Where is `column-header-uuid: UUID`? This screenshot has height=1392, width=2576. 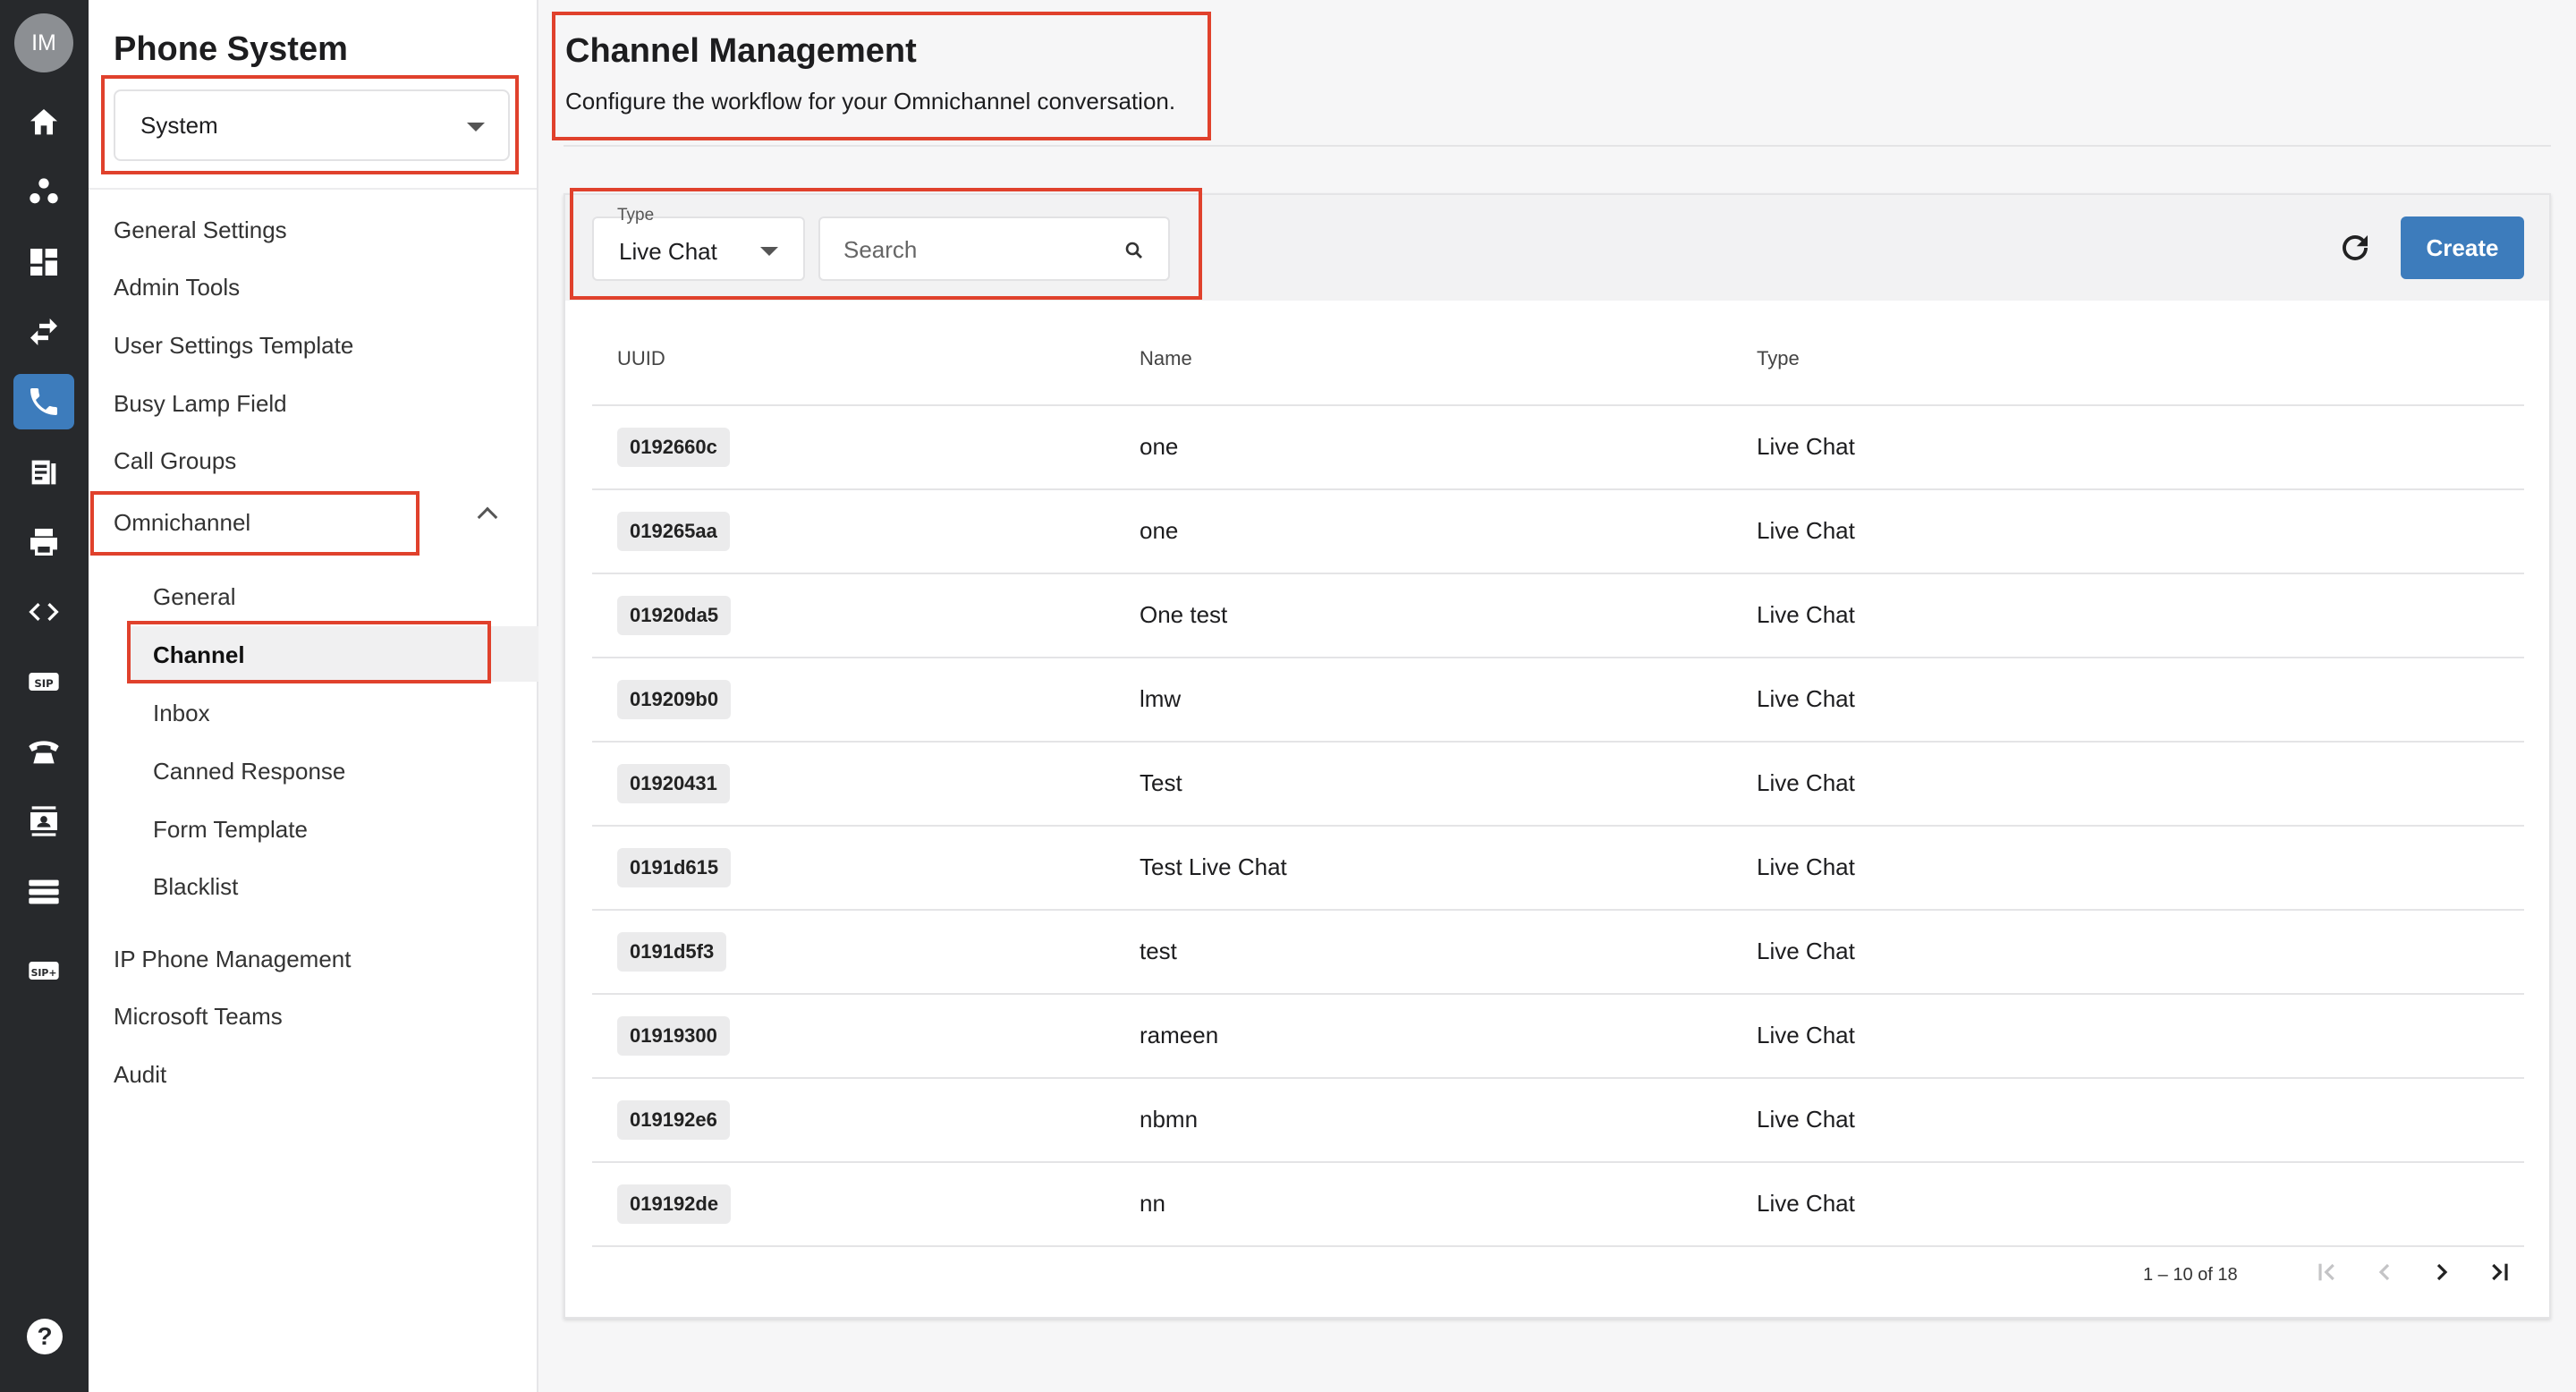 column-header-uuid: UUID is located at coordinates (641, 358).